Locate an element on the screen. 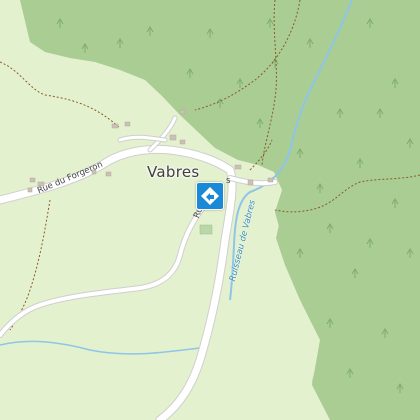 This screenshot has height=420, width=420. street-label-partial-b: s is located at coordinates (228, 181).